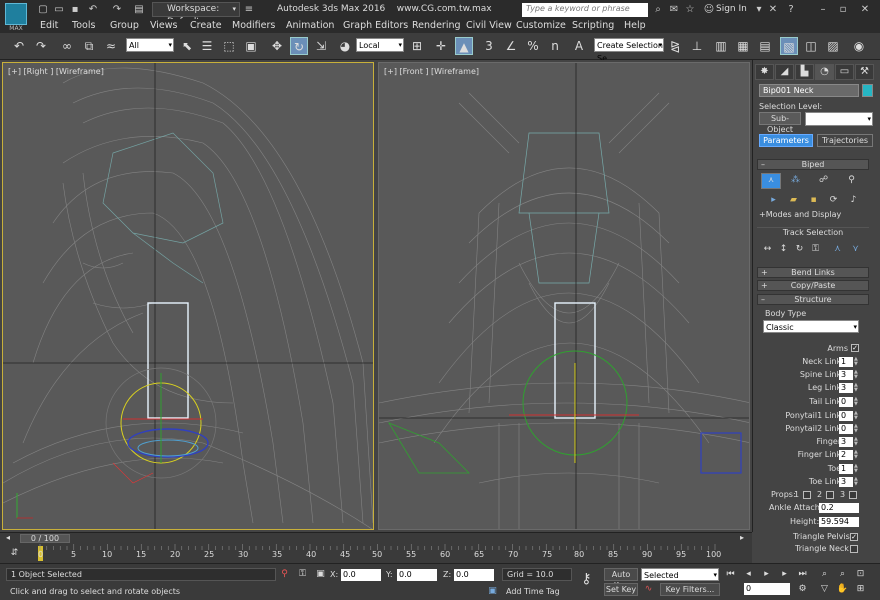  I want to click on workspace-select: Workspace: Default ▾, so click(196, 14).